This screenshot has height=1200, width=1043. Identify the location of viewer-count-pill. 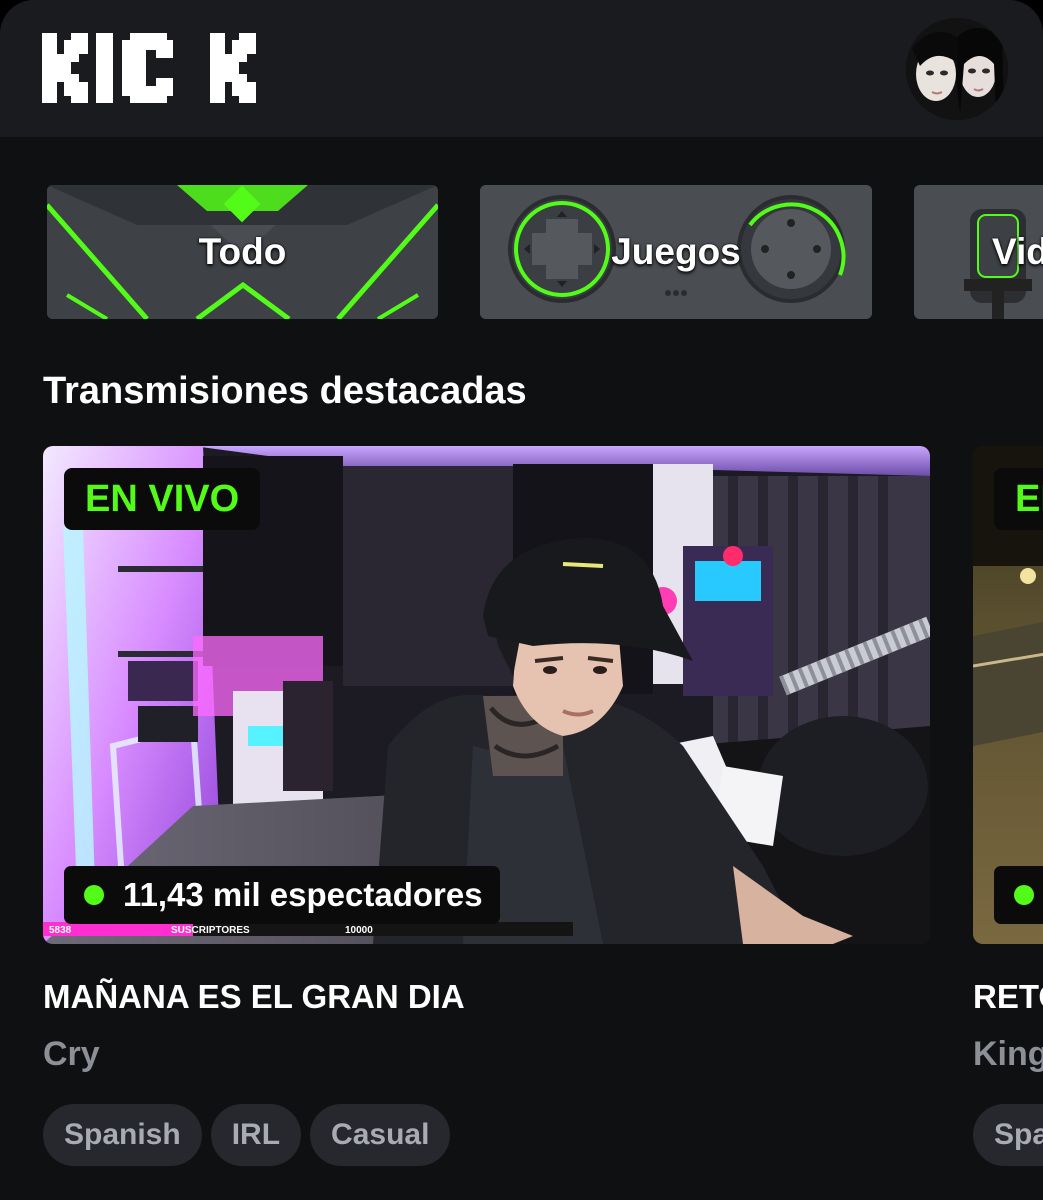
(1018, 895).